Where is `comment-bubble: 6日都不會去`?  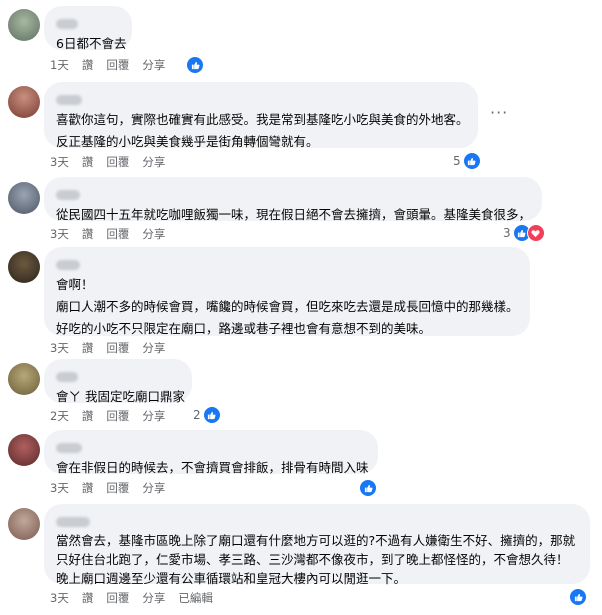
comment-bubble: 6日都不會去 is located at coordinates (88, 28).